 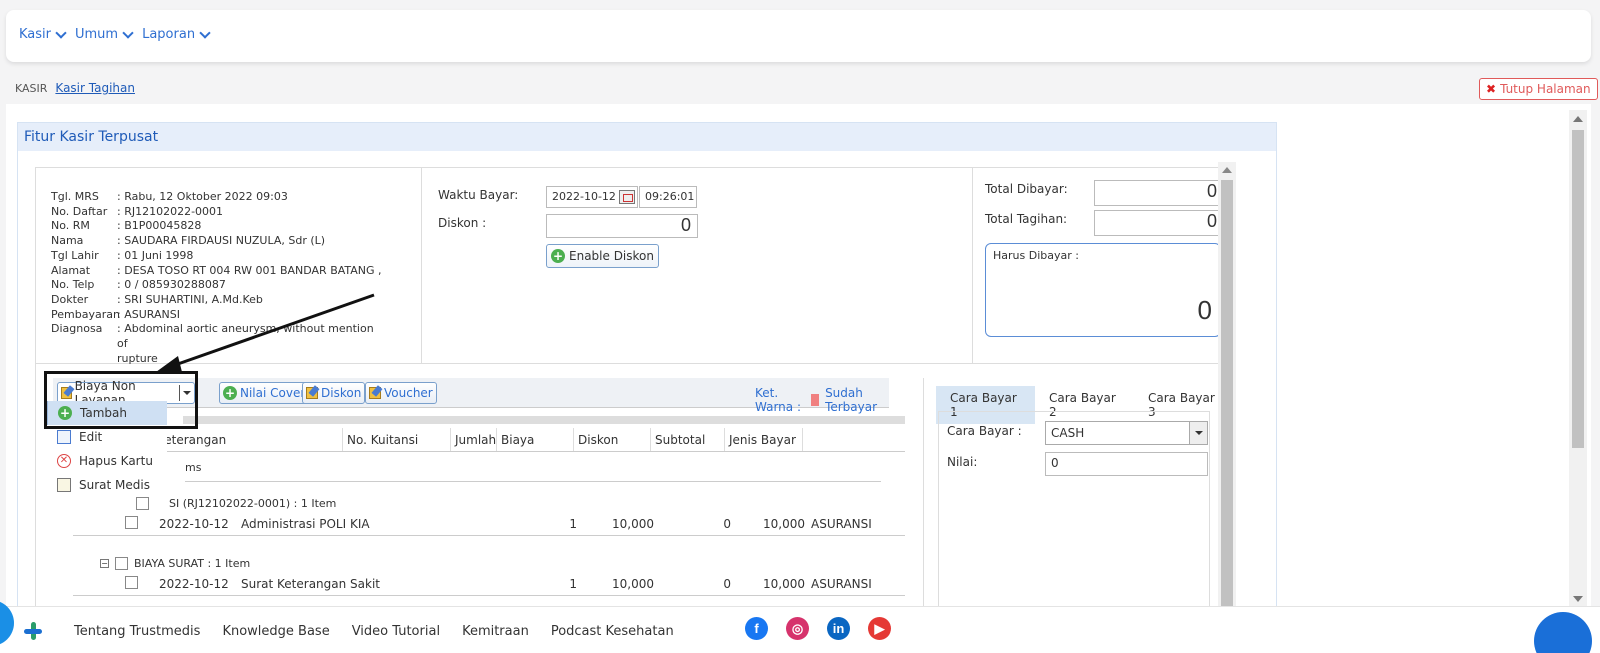 What do you see at coordinates (103, 413) in the screenshot?
I see `tambah-label: Tambah` at bounding box center [103, 413].